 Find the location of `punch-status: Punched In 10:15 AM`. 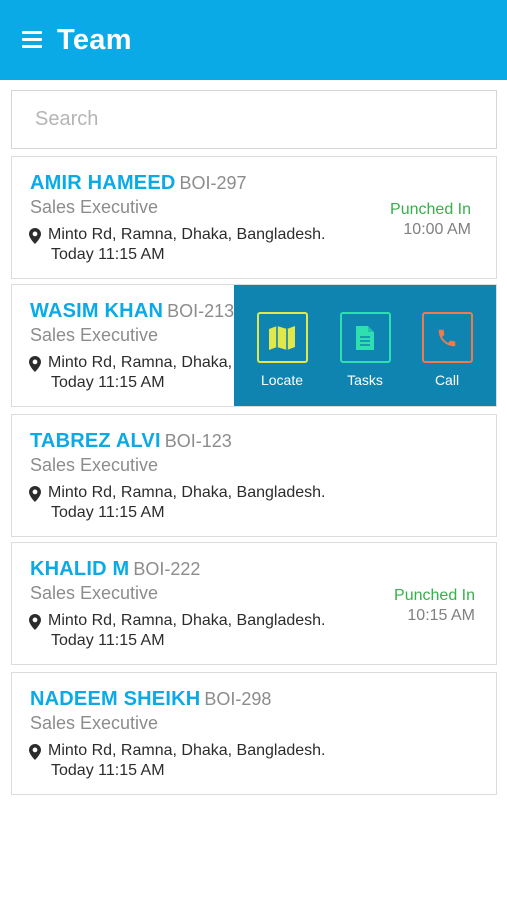

punch-status: Punched In 10:15 AM is located at coordinates (434, 606).